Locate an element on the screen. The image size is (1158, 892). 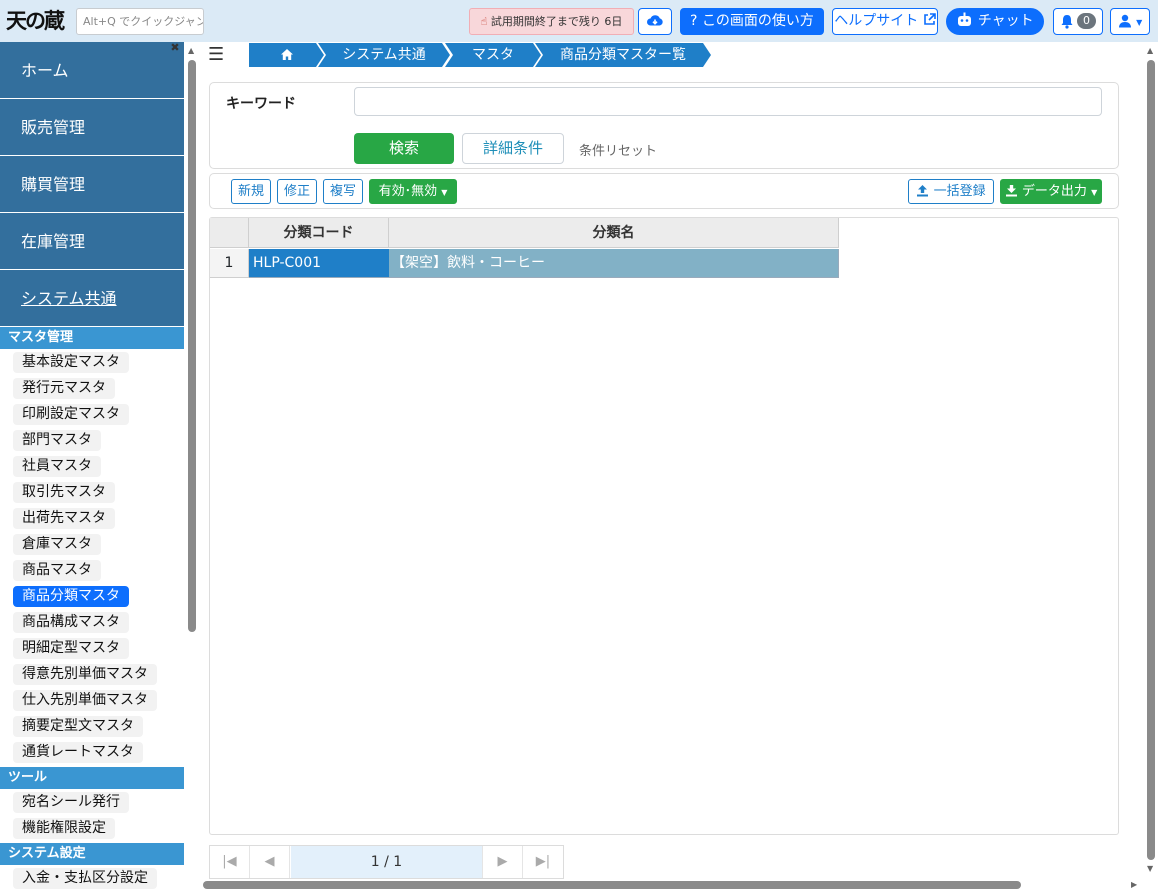
nav-system-common: システム共通 is located at coordinates (92, 298).